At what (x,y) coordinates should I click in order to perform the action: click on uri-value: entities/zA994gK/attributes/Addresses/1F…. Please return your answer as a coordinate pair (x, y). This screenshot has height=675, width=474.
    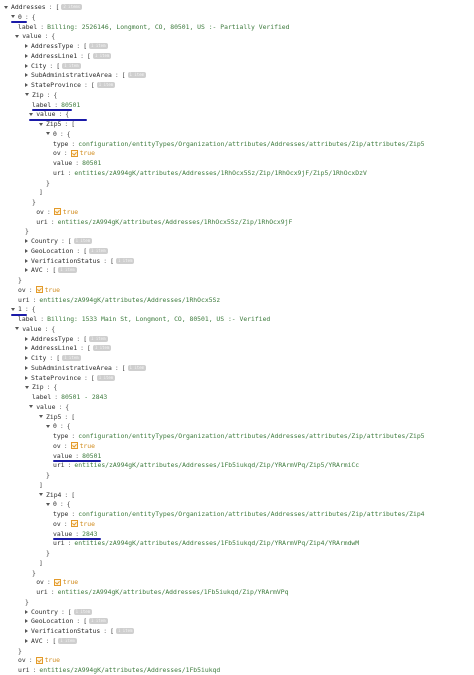
    Looking at the image, I should click on (217, 543).